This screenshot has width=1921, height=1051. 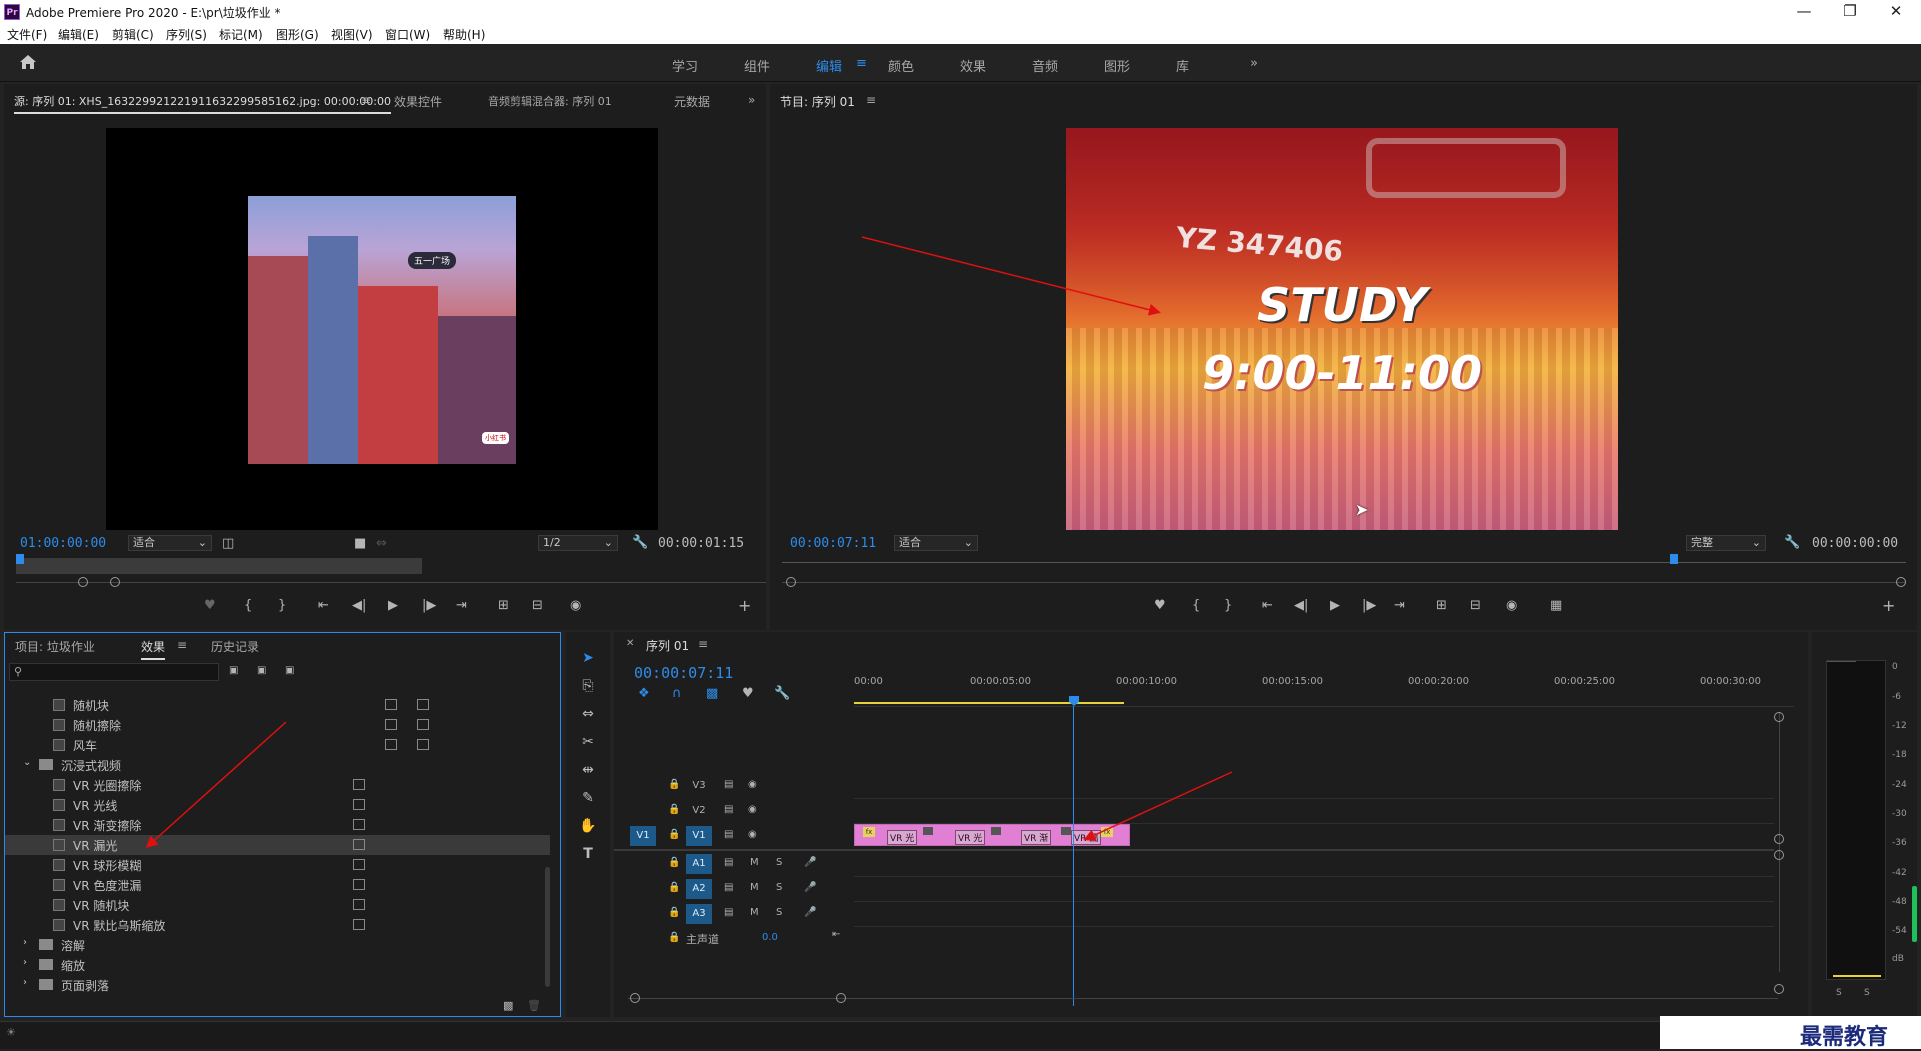 I want to click on tab-metadata: 元数据, so click(x=692, y=101).